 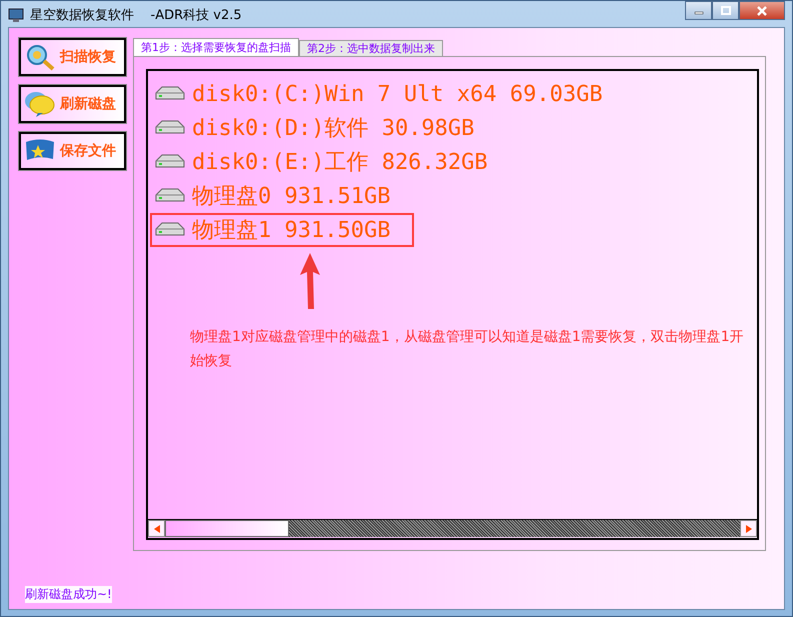 I want to click on maximize-button, so click(x=725, y=10).